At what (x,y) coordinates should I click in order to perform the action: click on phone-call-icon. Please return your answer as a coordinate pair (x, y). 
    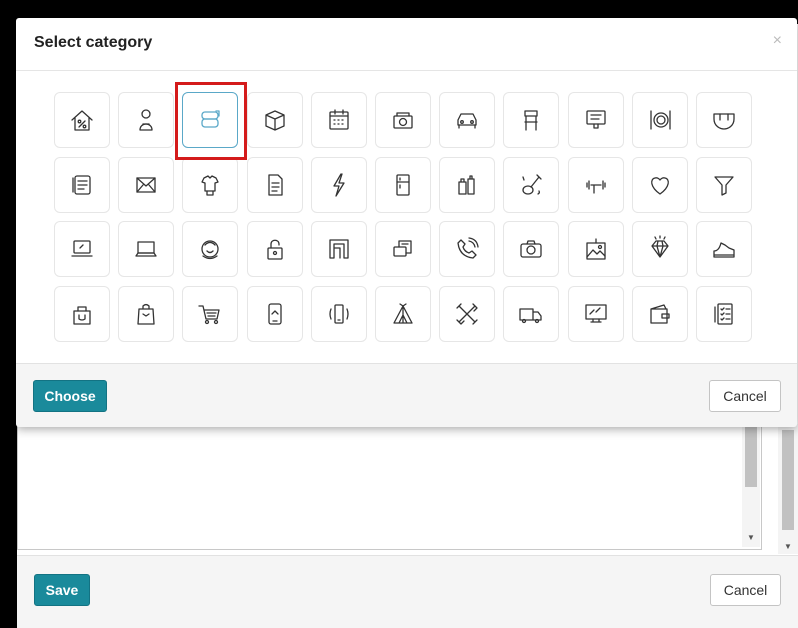
    Looking at the image, I should click on (467, 249).